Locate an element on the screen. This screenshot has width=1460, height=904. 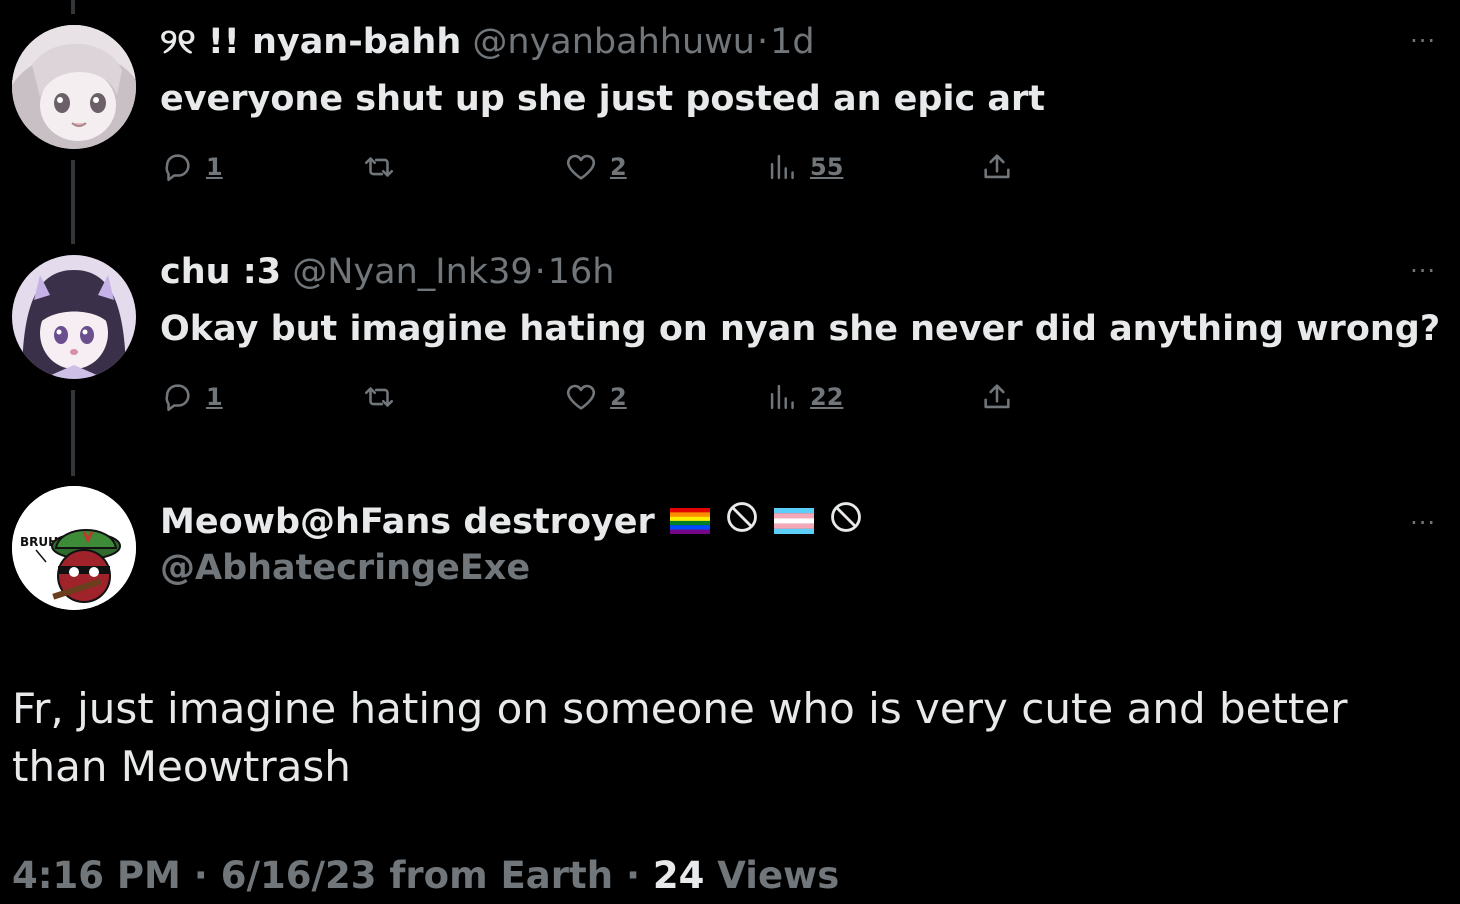
user-handle: @AbhatecringeExe is located at coordinates (345, 568).